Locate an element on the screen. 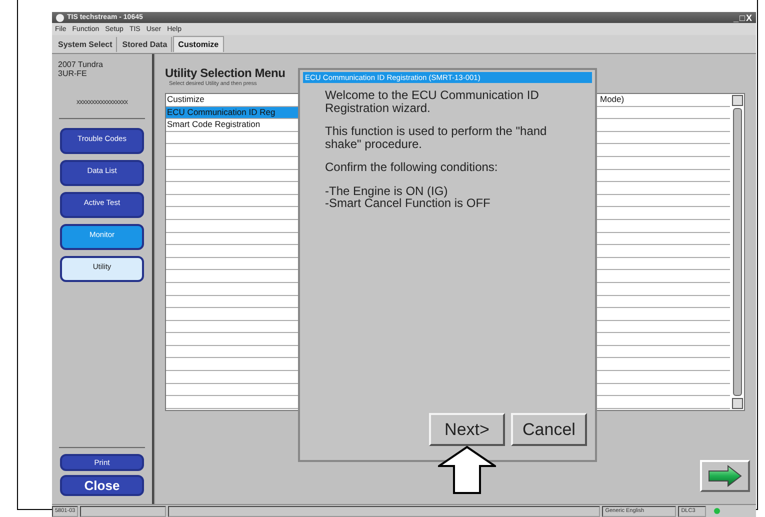 The height and width of the screenshot is (517, 765). list-item-detail: Mode) is located at coordinates (612, 100).